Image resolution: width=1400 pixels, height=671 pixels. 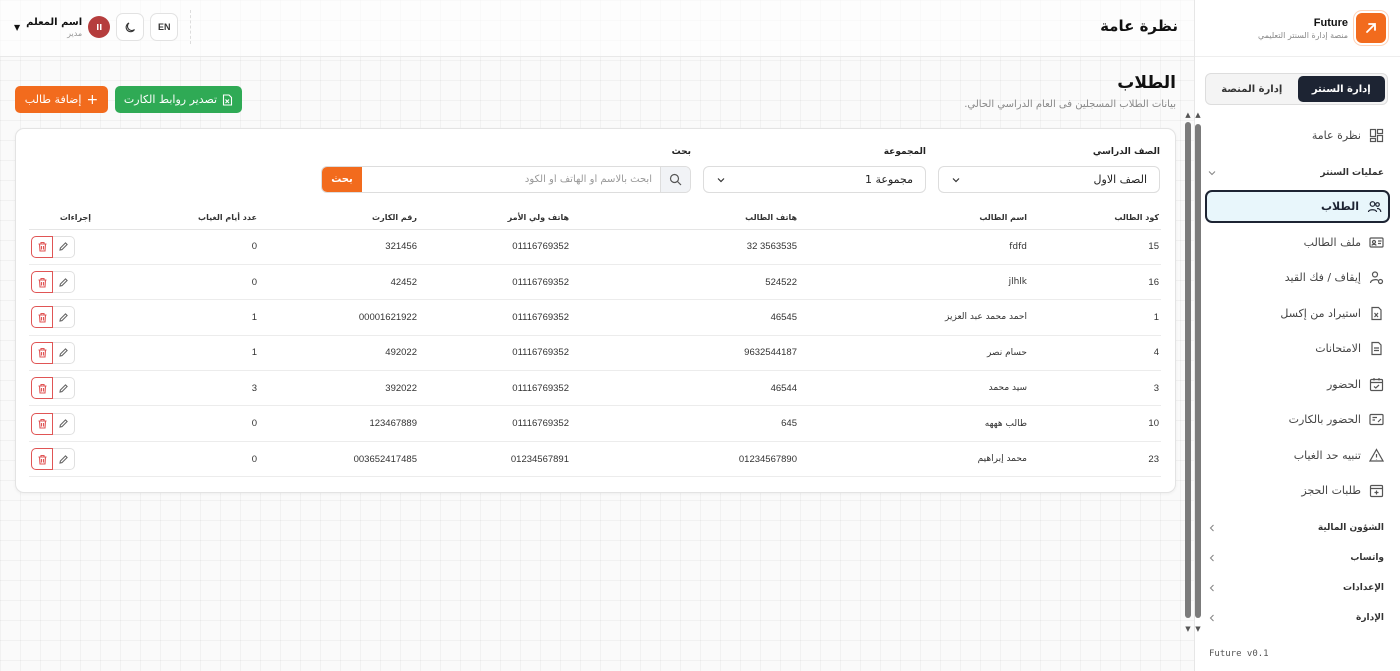 What do you see at coordinates (1376, 135) in the screenshot?
I see `layout-grid-icon` at bounding box center [1376, 135].